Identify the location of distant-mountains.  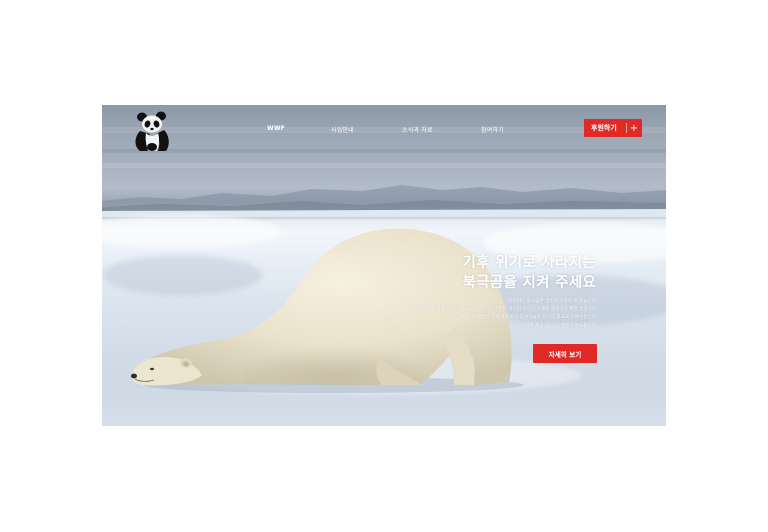
(384, 201).